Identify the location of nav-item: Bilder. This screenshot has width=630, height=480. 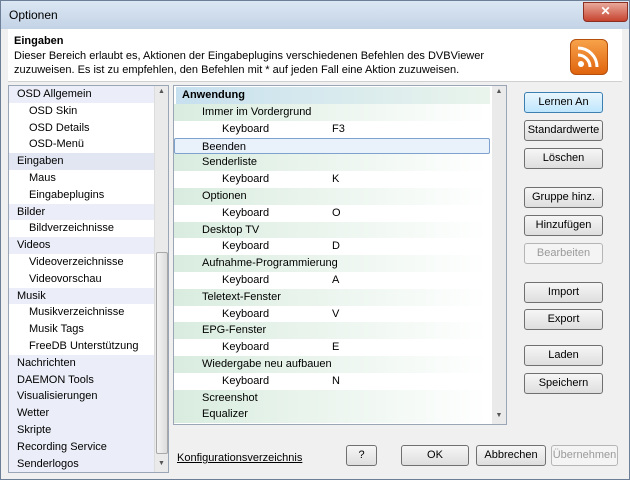
(88, 212).